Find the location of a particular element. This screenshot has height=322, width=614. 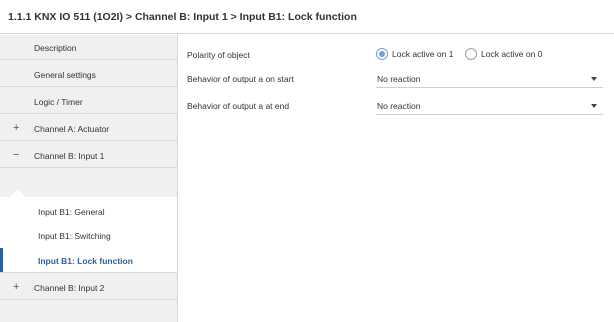

sidebar-item-channel-a-actuator: + Channel A: Actuator is located at coordinates (88, 128).